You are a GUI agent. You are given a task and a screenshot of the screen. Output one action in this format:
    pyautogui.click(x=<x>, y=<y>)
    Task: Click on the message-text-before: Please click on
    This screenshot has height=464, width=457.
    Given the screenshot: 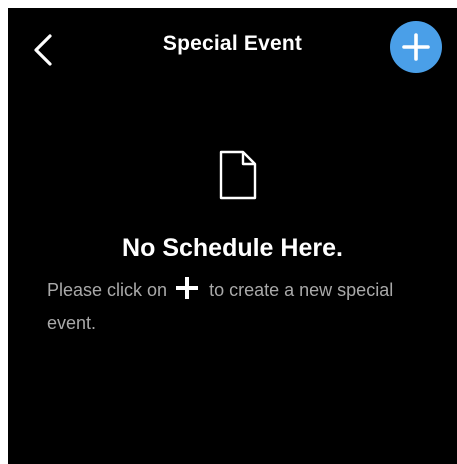 What is the action you would take?
    pyautogui.click(x=107, y=290)
    